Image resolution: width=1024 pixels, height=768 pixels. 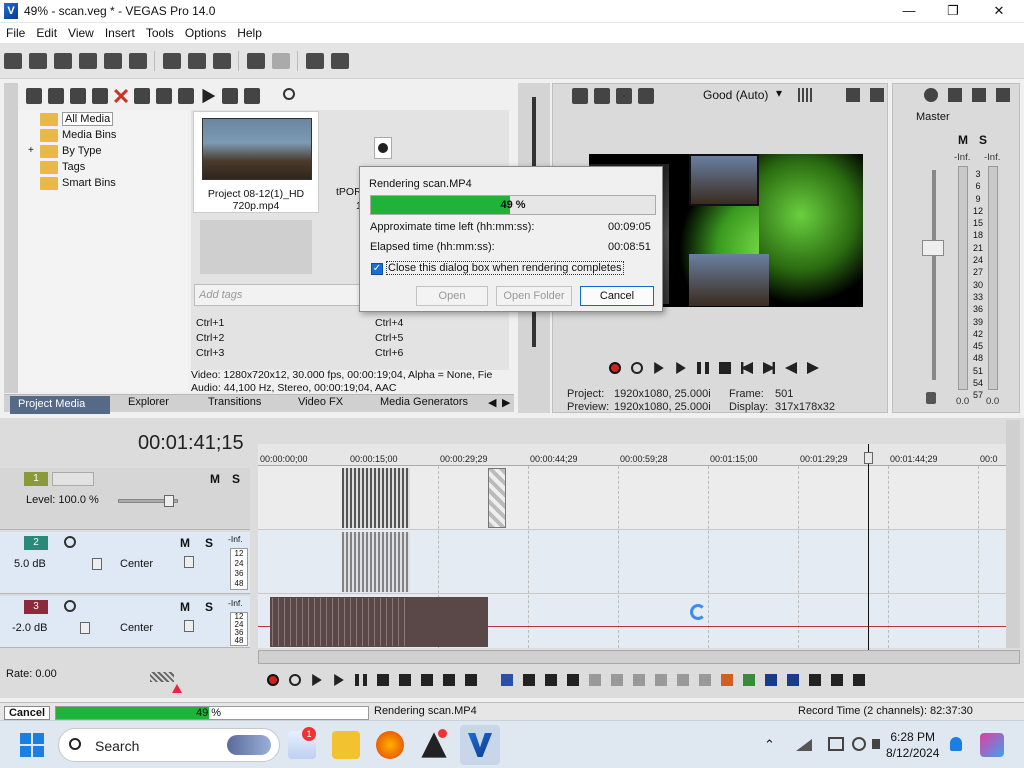 I want to click on chevron-down-icon: ▾, so click(x=779, y=93).